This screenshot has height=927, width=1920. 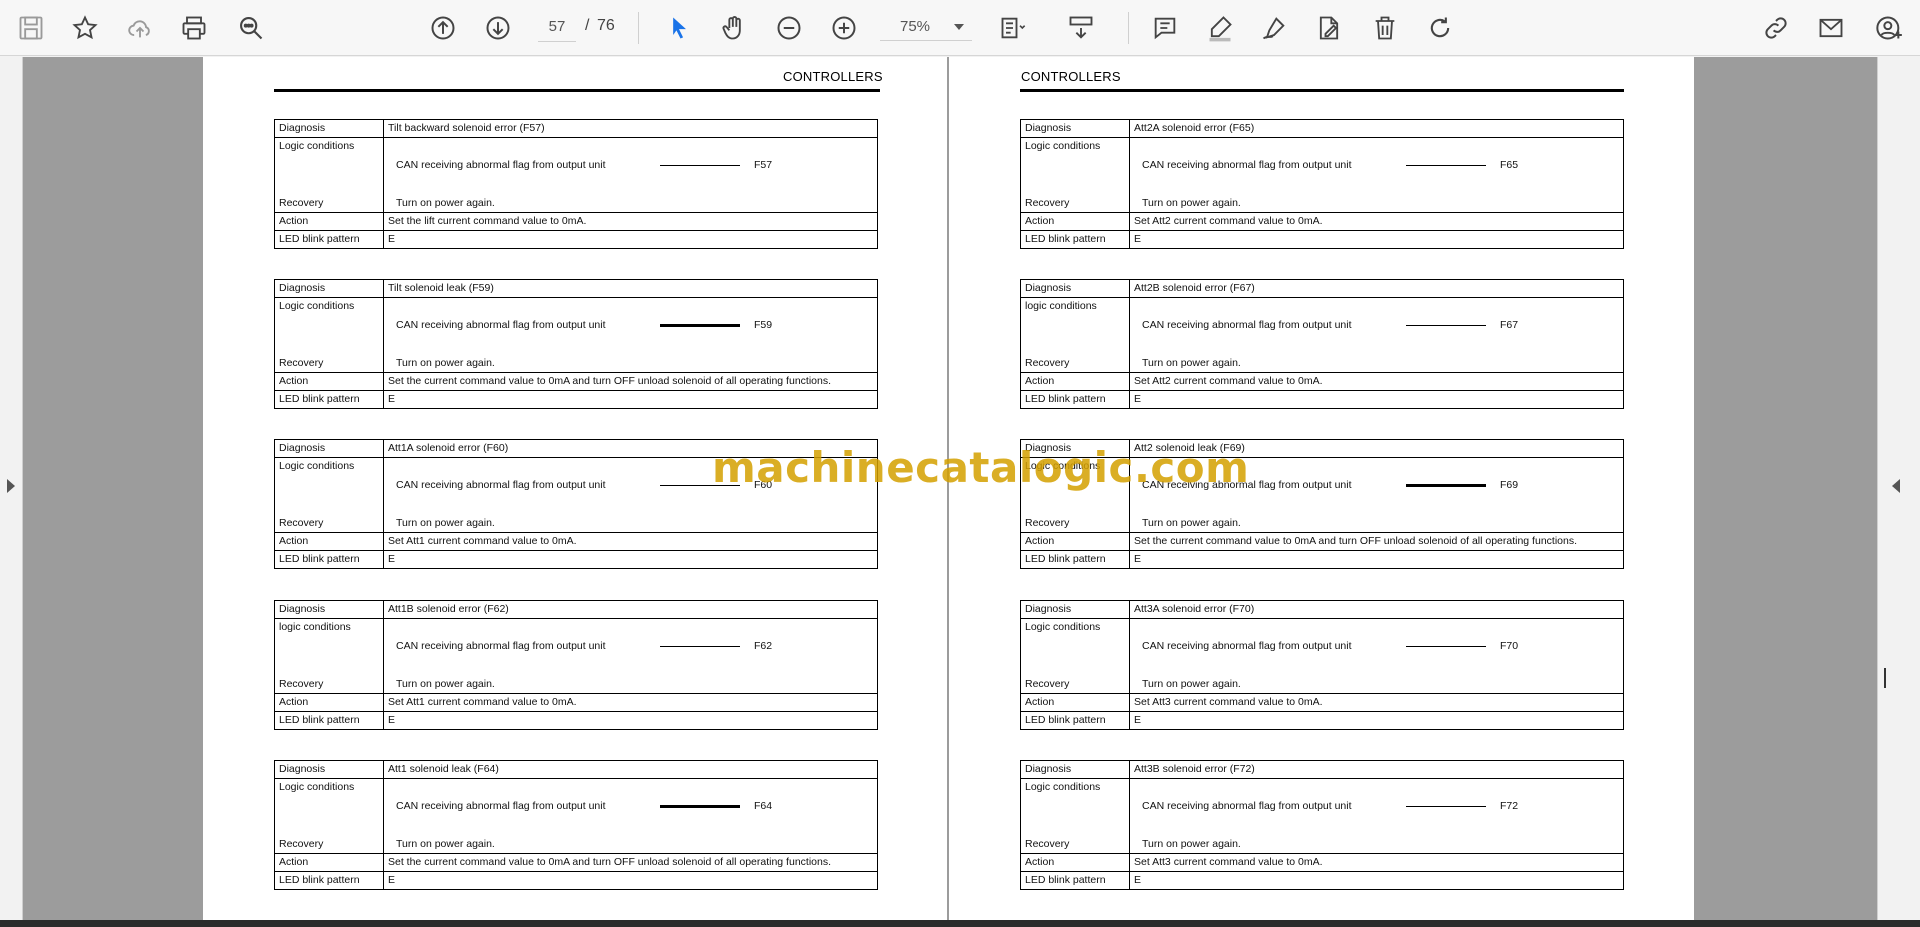 What do you see at coordinates (1831, 28) in the screenshot?
I see `email-icon` at bounding box center [1831, 28].